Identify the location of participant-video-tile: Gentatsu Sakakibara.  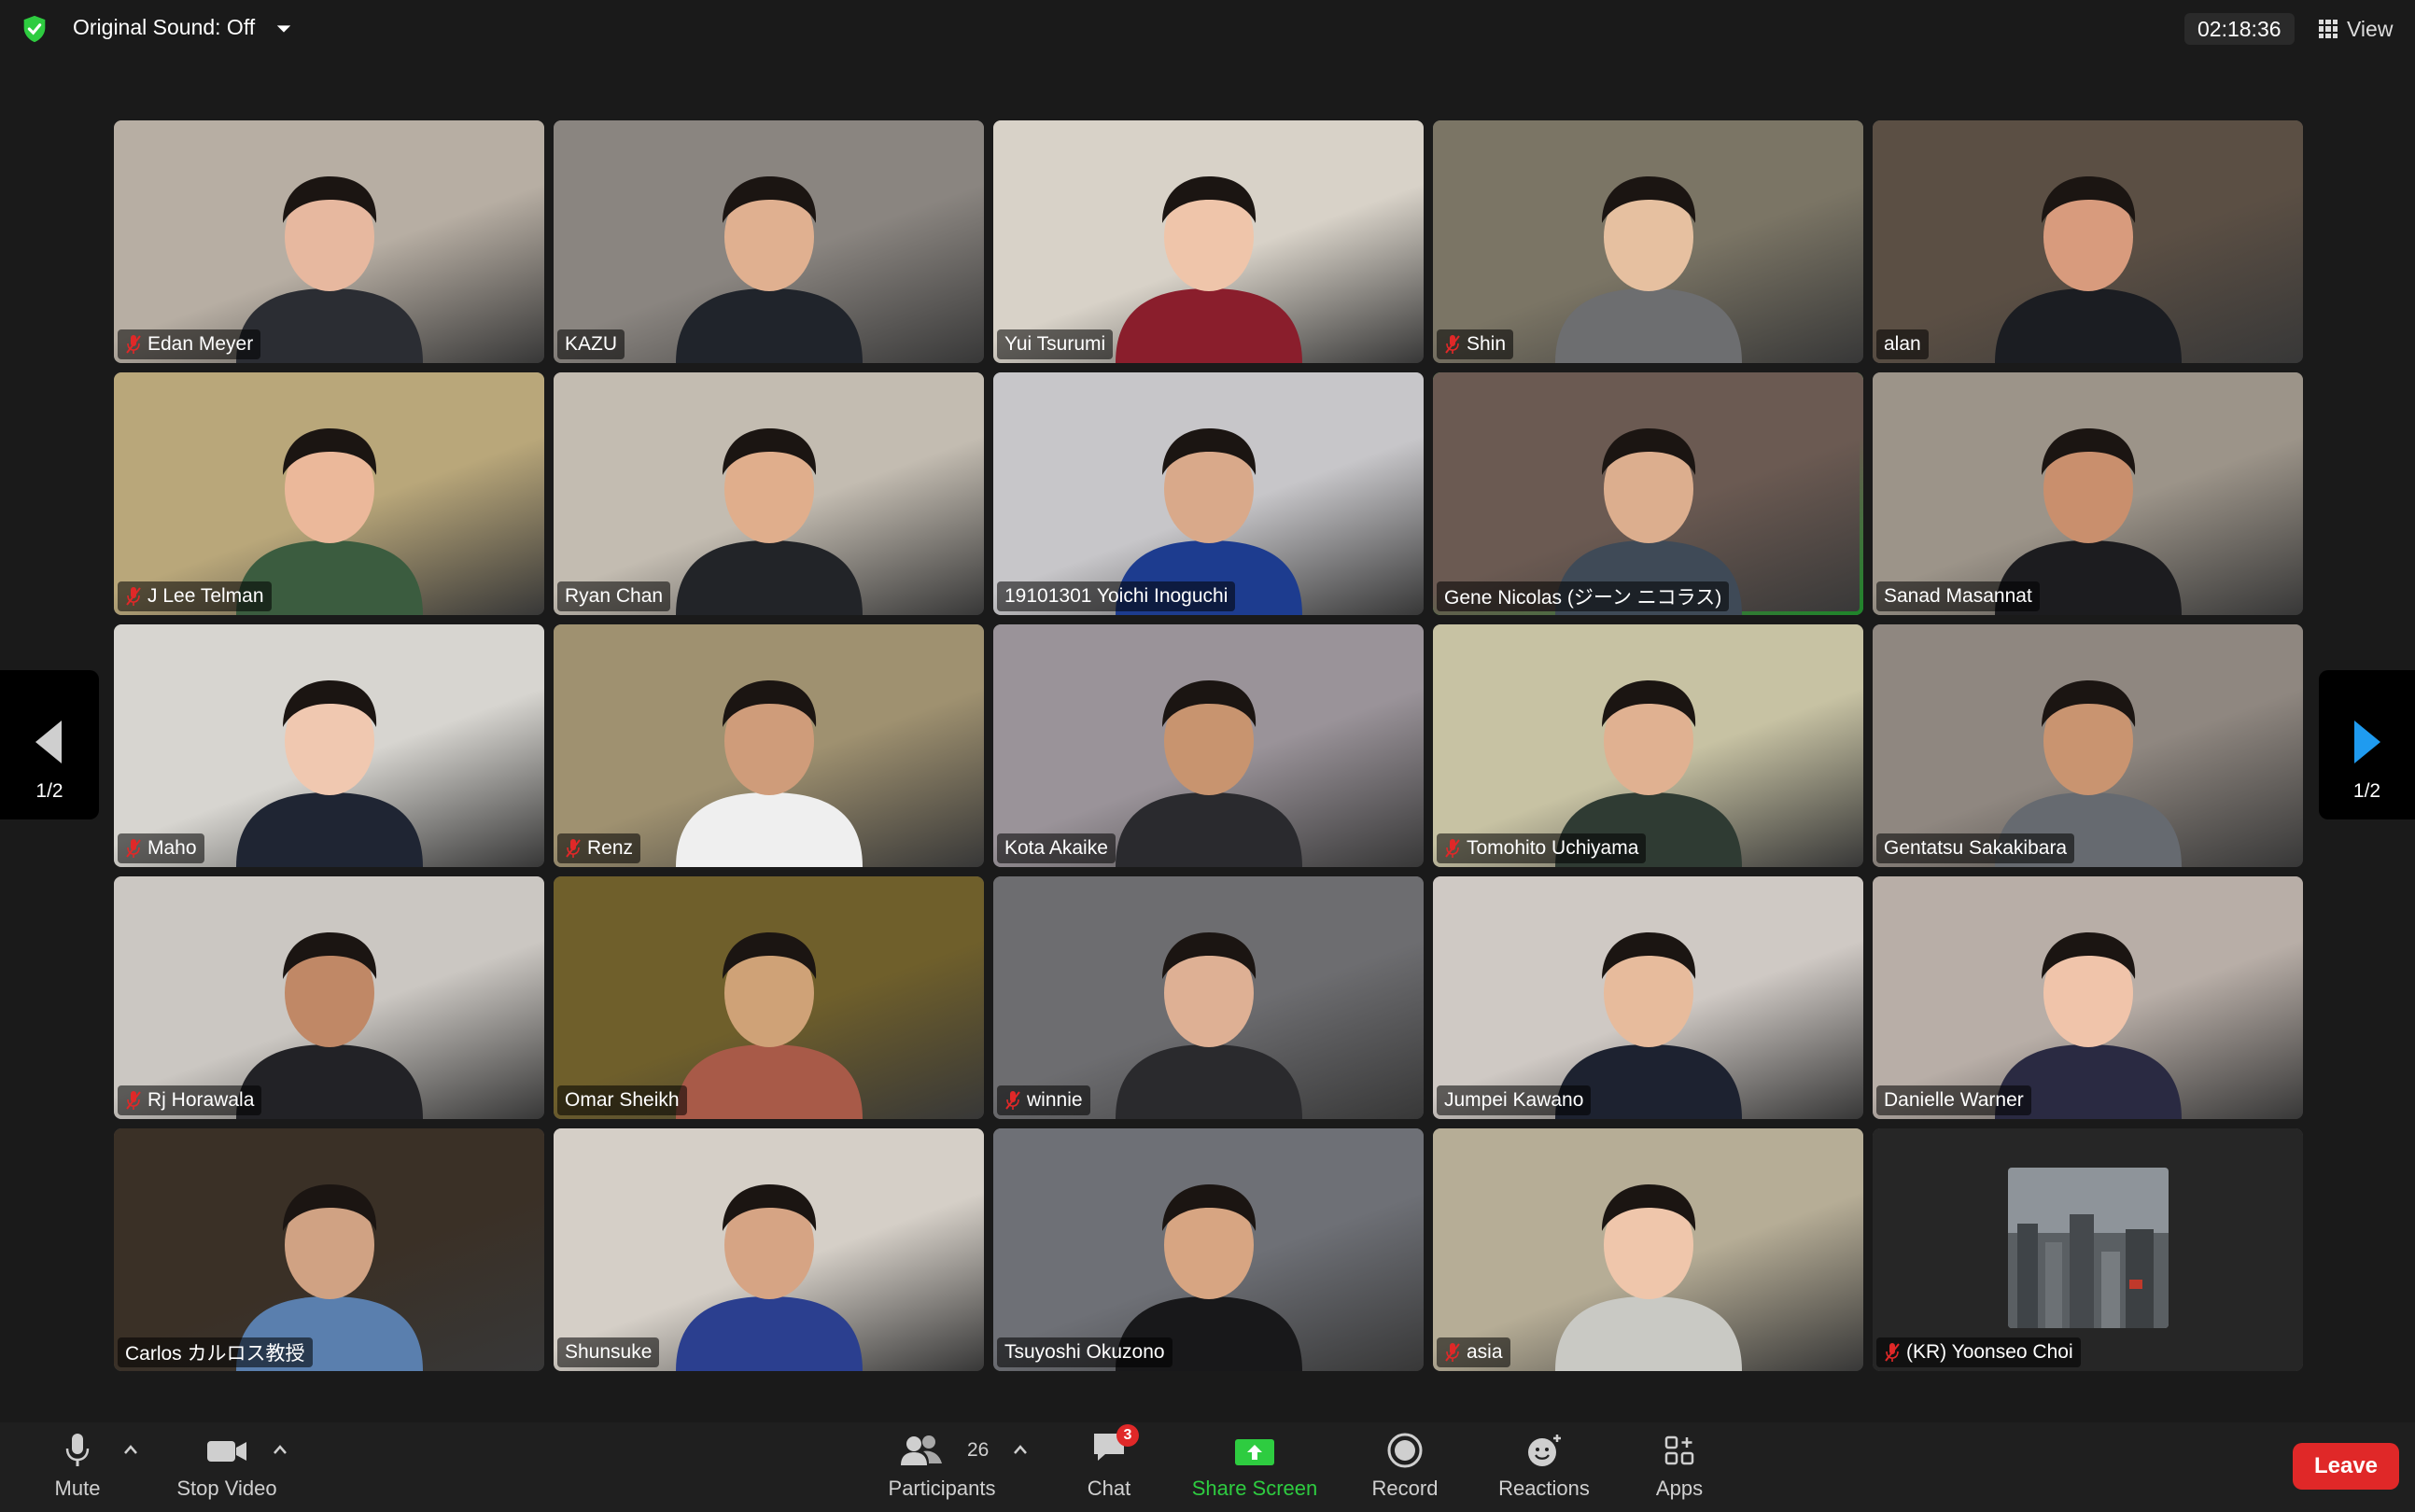
(2088, 745).